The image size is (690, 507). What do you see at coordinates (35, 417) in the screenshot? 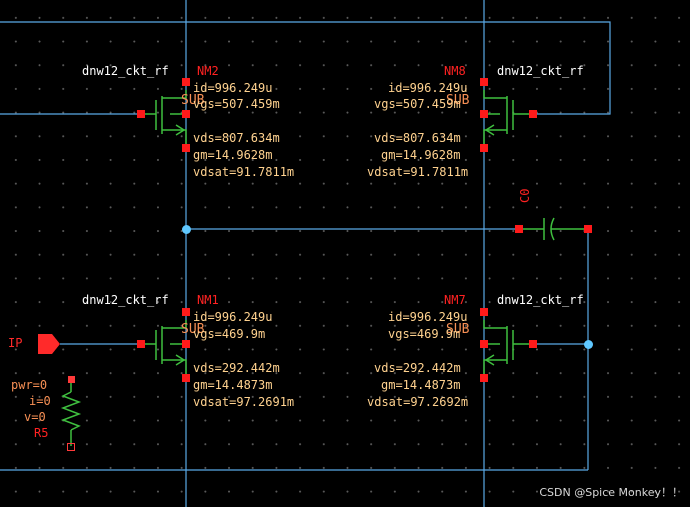
I see `port-v-param: v=0` at bounding box center [35, 417].